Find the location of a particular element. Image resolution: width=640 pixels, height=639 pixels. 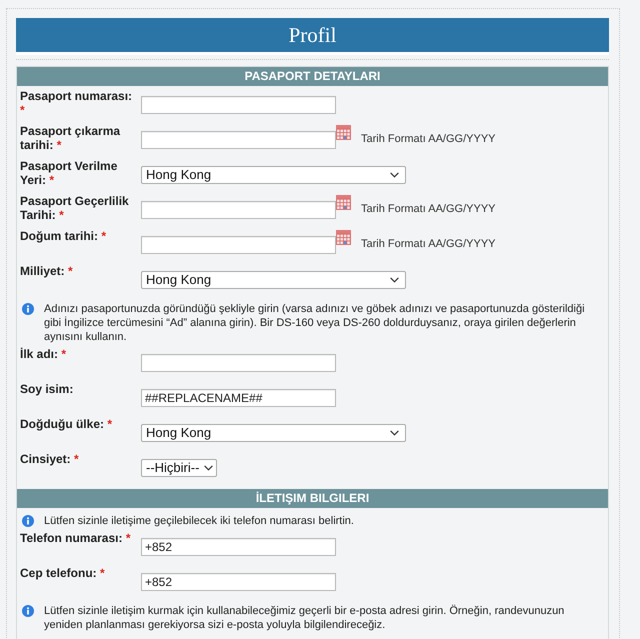

field-label: Milliyet: * is located at coordinates (46, 271).